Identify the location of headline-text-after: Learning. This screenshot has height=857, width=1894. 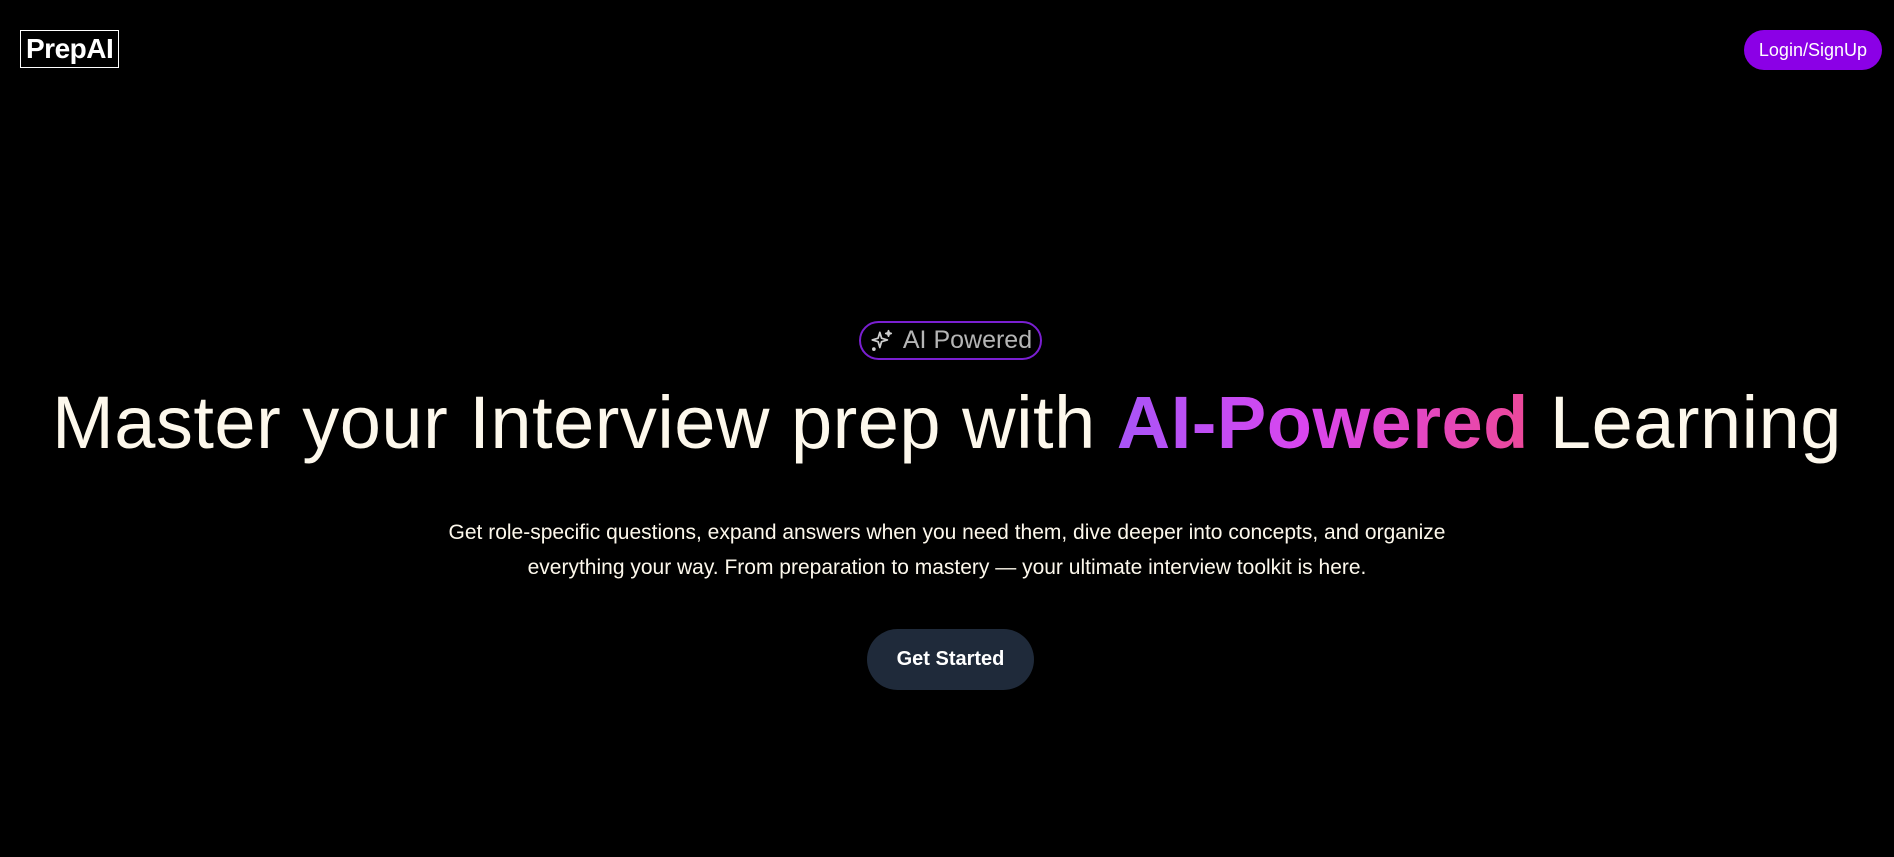
(1685, 422).